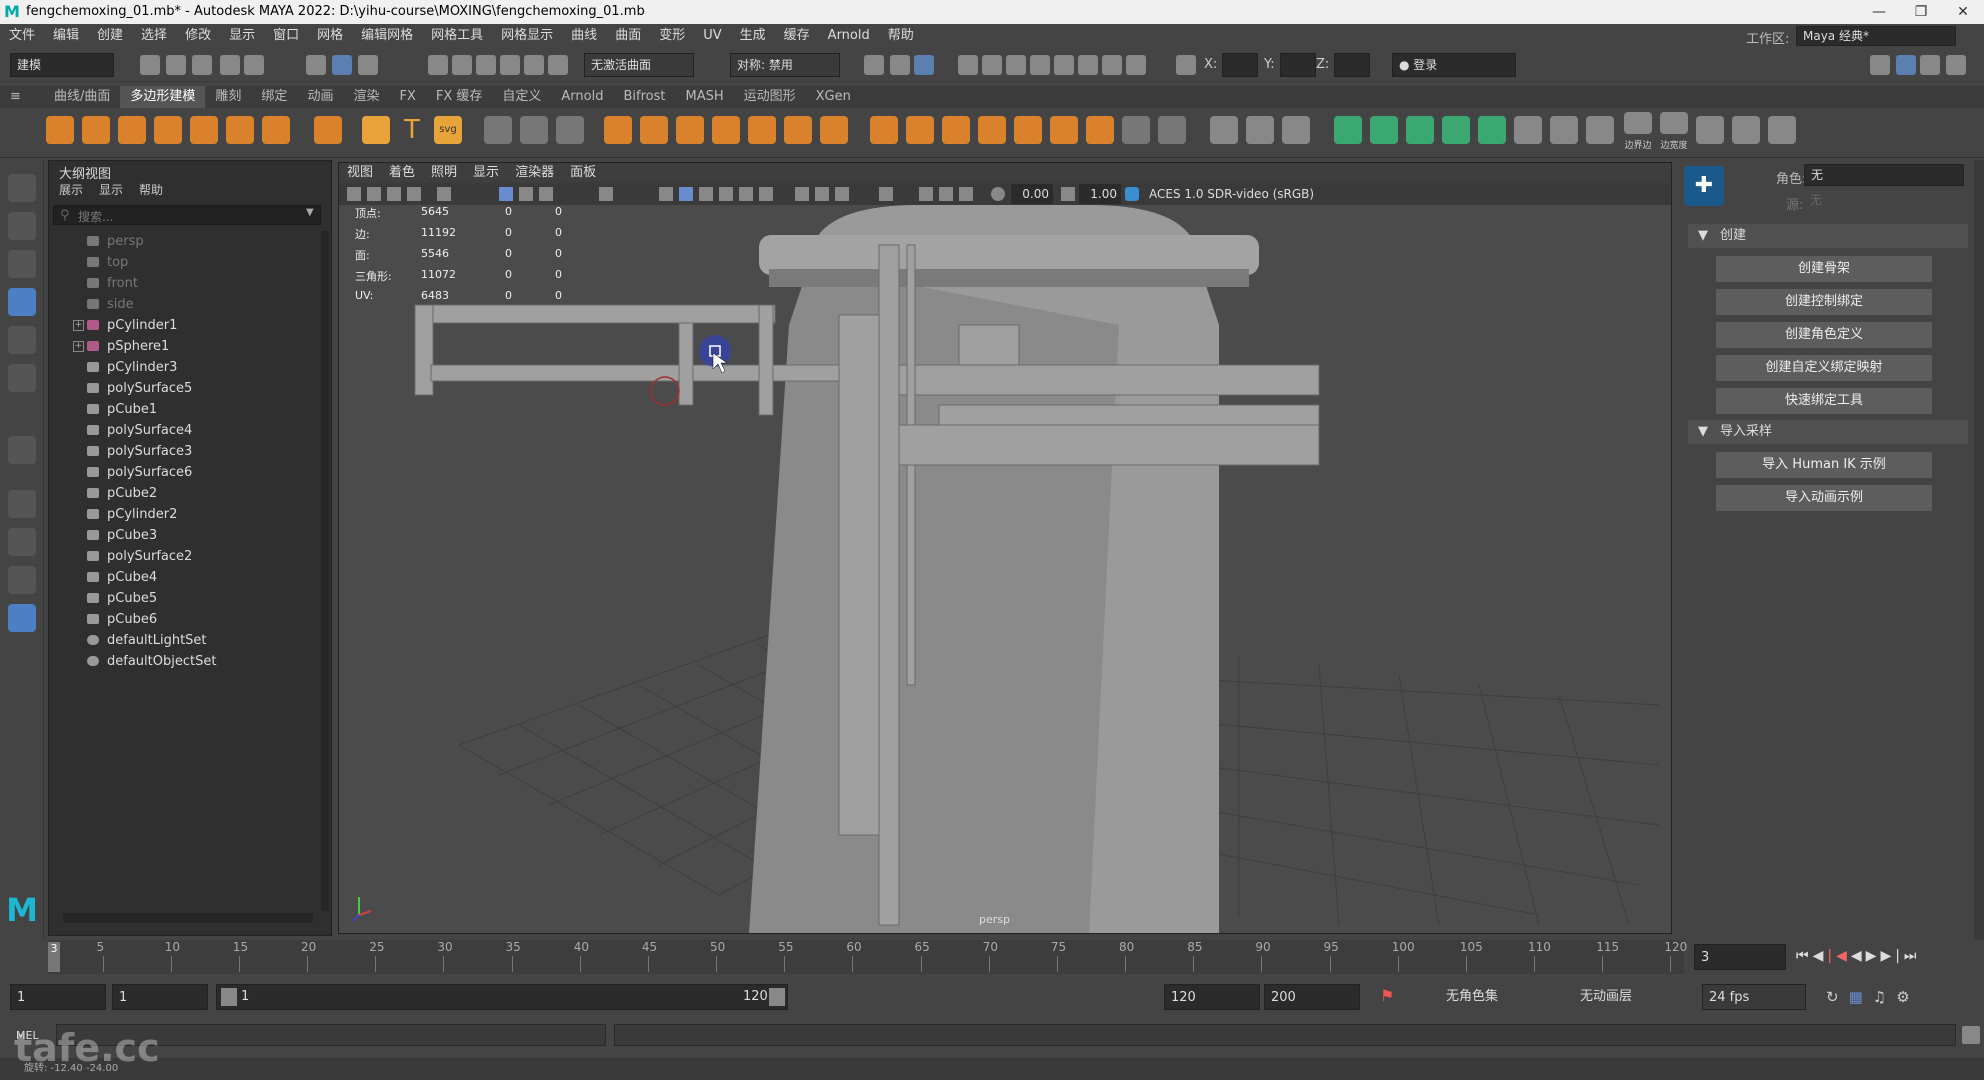  Describe the element at coordinates (1880, 65) in the screenshot. I see `modeling-toolkit-icon` at that location.